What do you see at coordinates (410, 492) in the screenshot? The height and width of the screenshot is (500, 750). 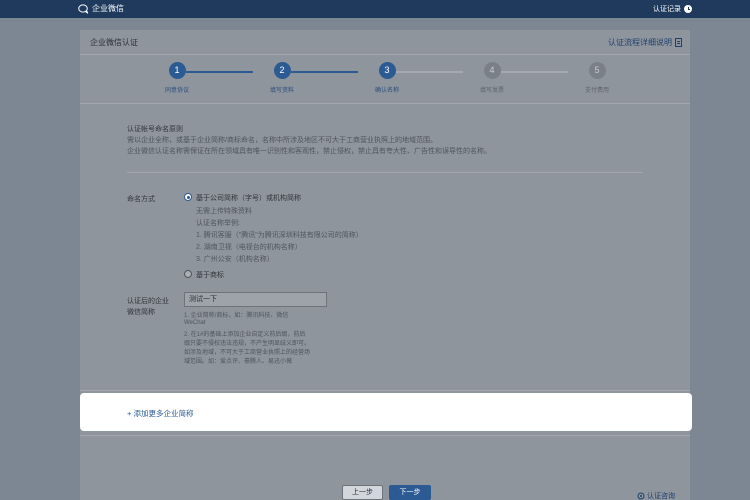 I see `next-step-button: 下一步` at bounding box center [410, 492].